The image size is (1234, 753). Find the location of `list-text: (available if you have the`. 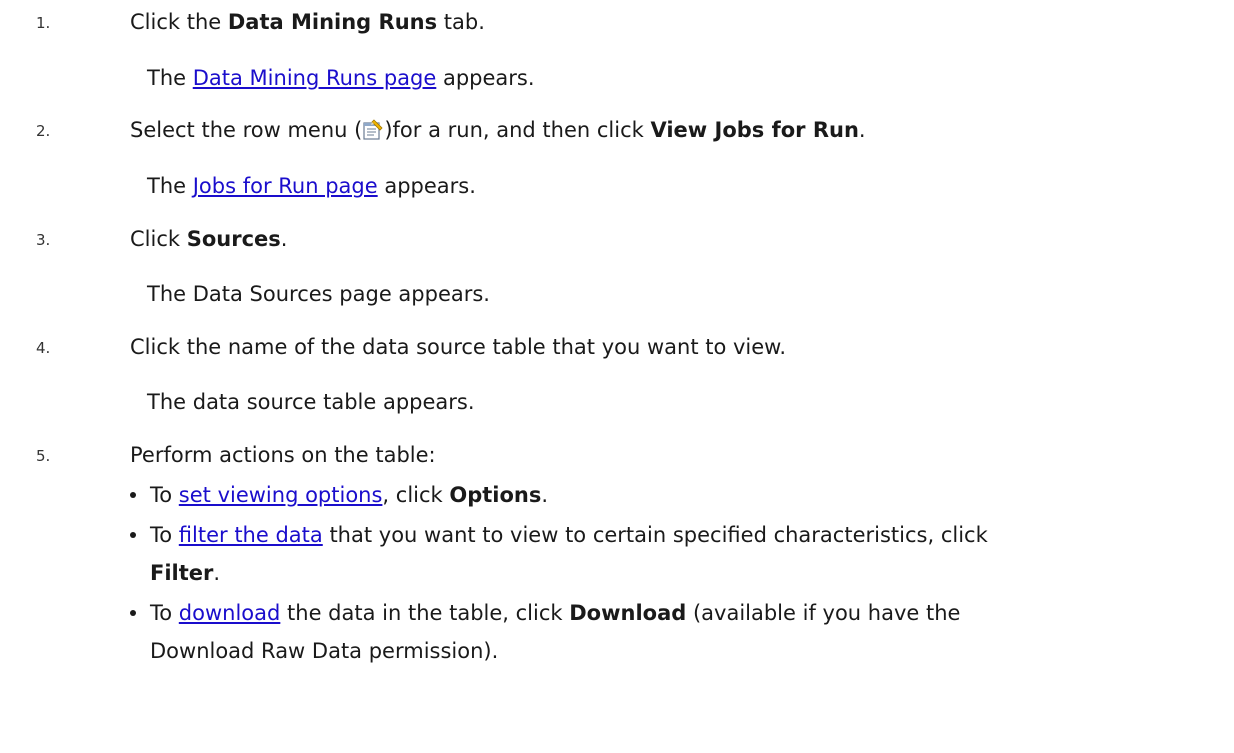

list-text: (available if you have the is located at coordinates (823, 613).